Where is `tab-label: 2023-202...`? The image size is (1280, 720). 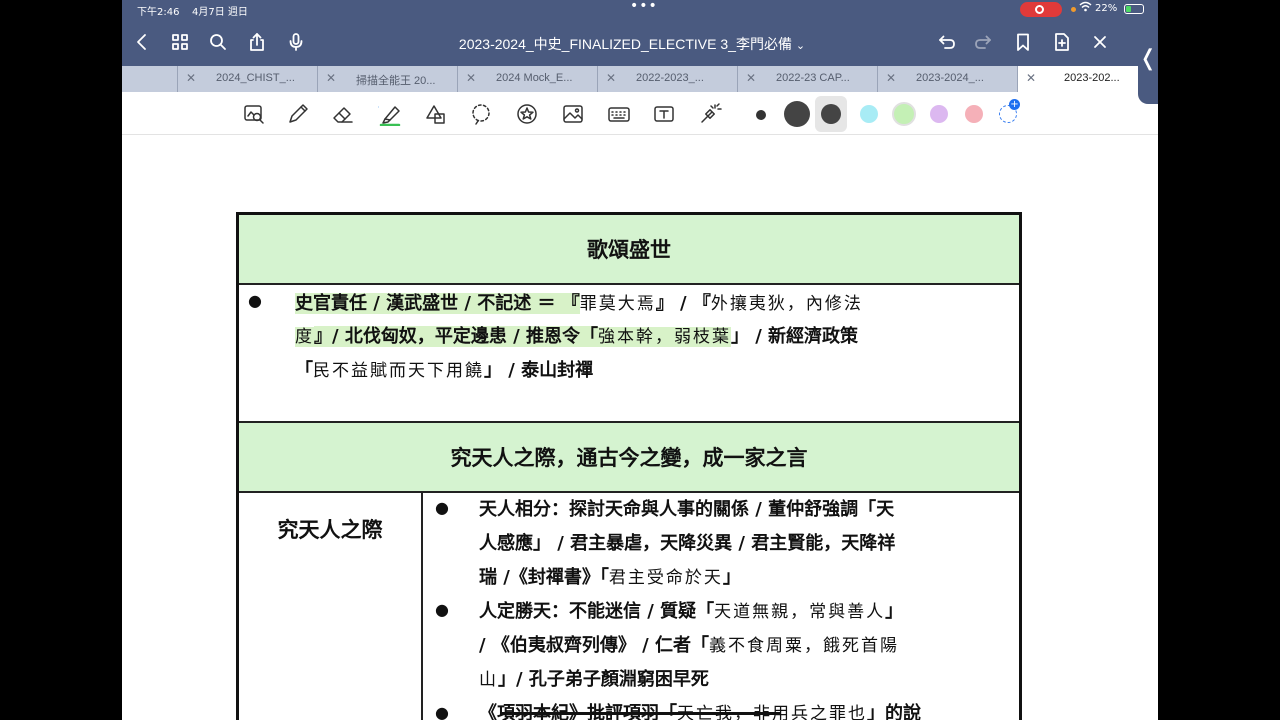
tab-label: 2023-202... is located at coordinates (1092, 78).